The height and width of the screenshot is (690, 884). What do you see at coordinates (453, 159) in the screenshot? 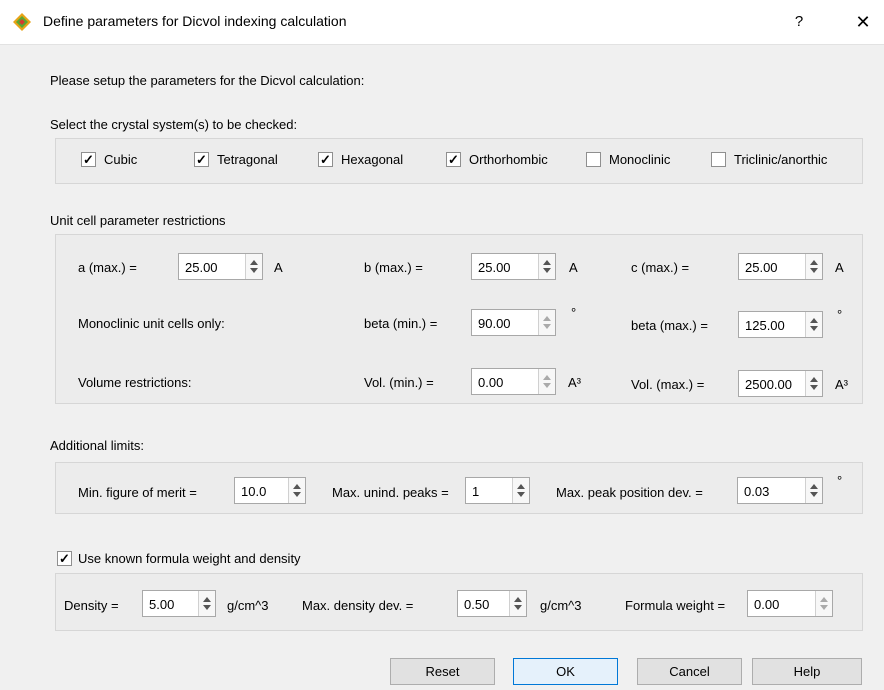
I see `orthorhombic-checkbox-box: ✓` at bounding box center [453, 159].